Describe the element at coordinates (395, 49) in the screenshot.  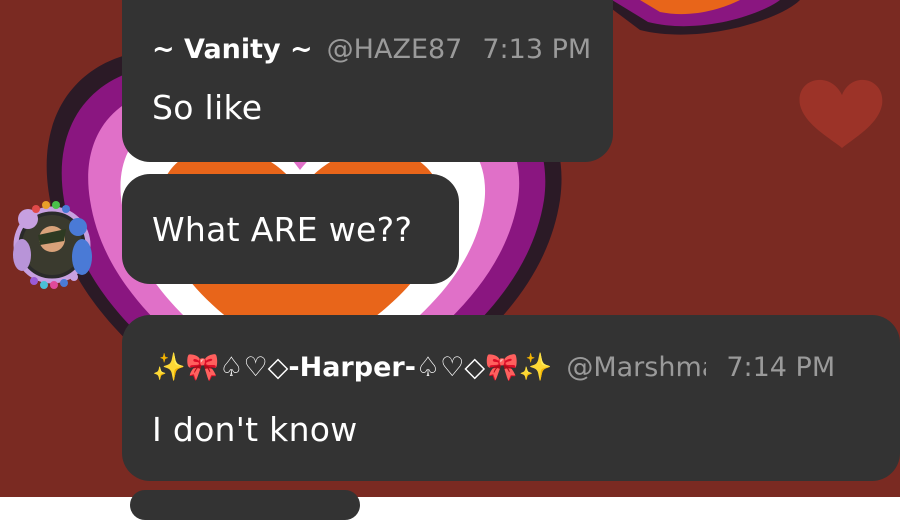
I see `author-handle: @HAZE87` at that location.